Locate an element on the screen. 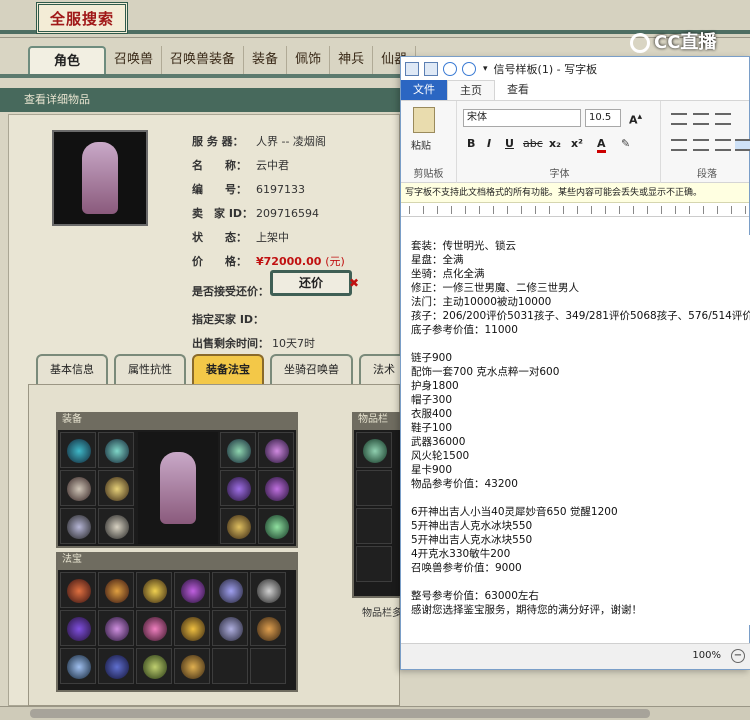 The width and height of the screenshot is (750, 720). subtab-equip-fabao: 装备法宝 is located at coordinates (228, 369).